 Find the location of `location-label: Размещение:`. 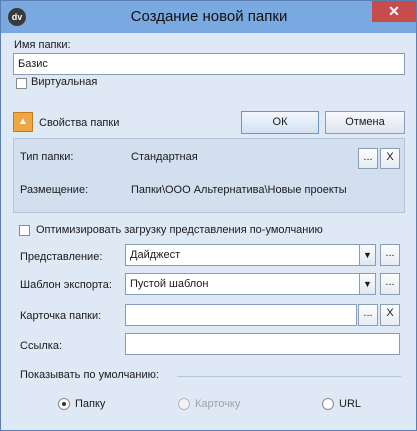

location-label: Размещение: is located at coordinates (54, 190).